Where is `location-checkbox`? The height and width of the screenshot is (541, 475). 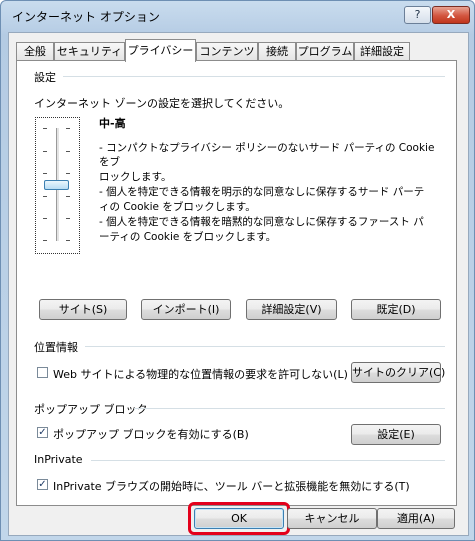 location-checkbox is located at coordinates (42, 372).